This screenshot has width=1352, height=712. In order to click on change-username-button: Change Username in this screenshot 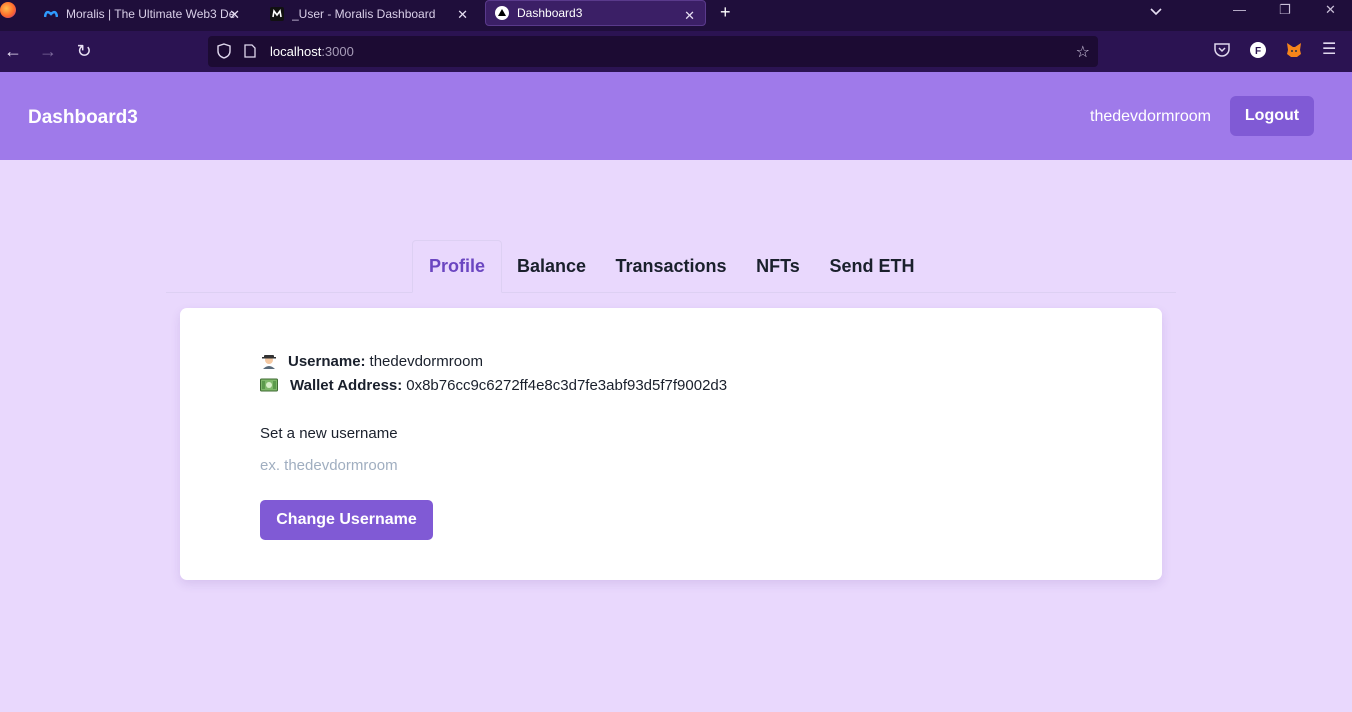, I will do `click(346, 520)`.